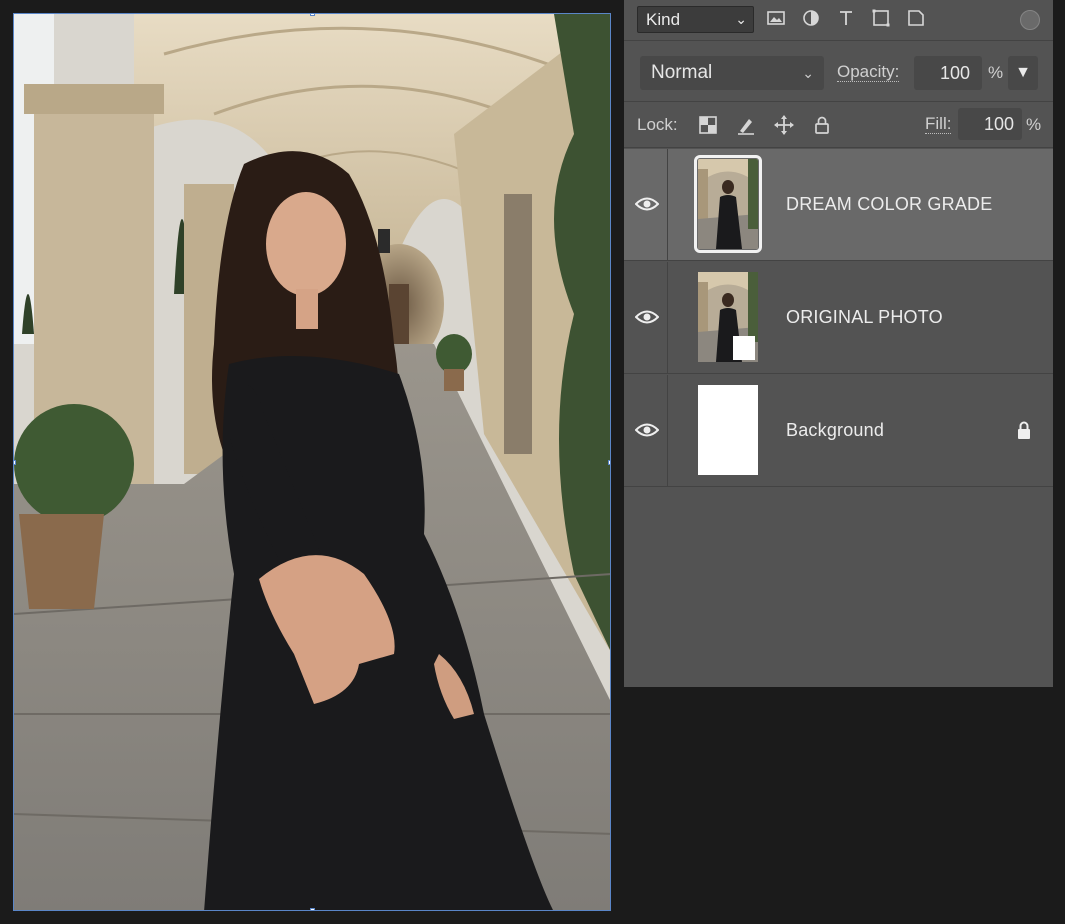 Image resolution: width=1065 pixels, height=924 pixels. Describe the element at coordinates (776, 18) in the screenshot. I see `image-filter-icon` at that location.